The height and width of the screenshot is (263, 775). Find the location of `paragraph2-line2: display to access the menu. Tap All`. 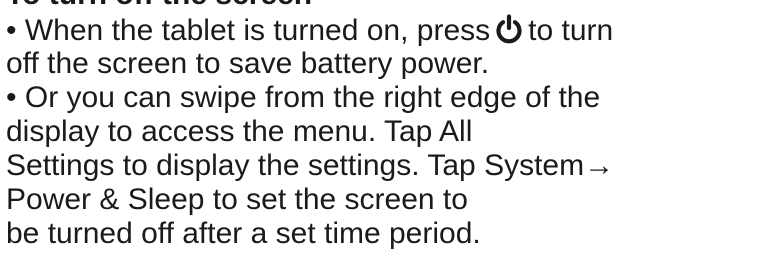

paragraph2-line2: display to access the menu. Tap All is located at coordinates (239, 131).